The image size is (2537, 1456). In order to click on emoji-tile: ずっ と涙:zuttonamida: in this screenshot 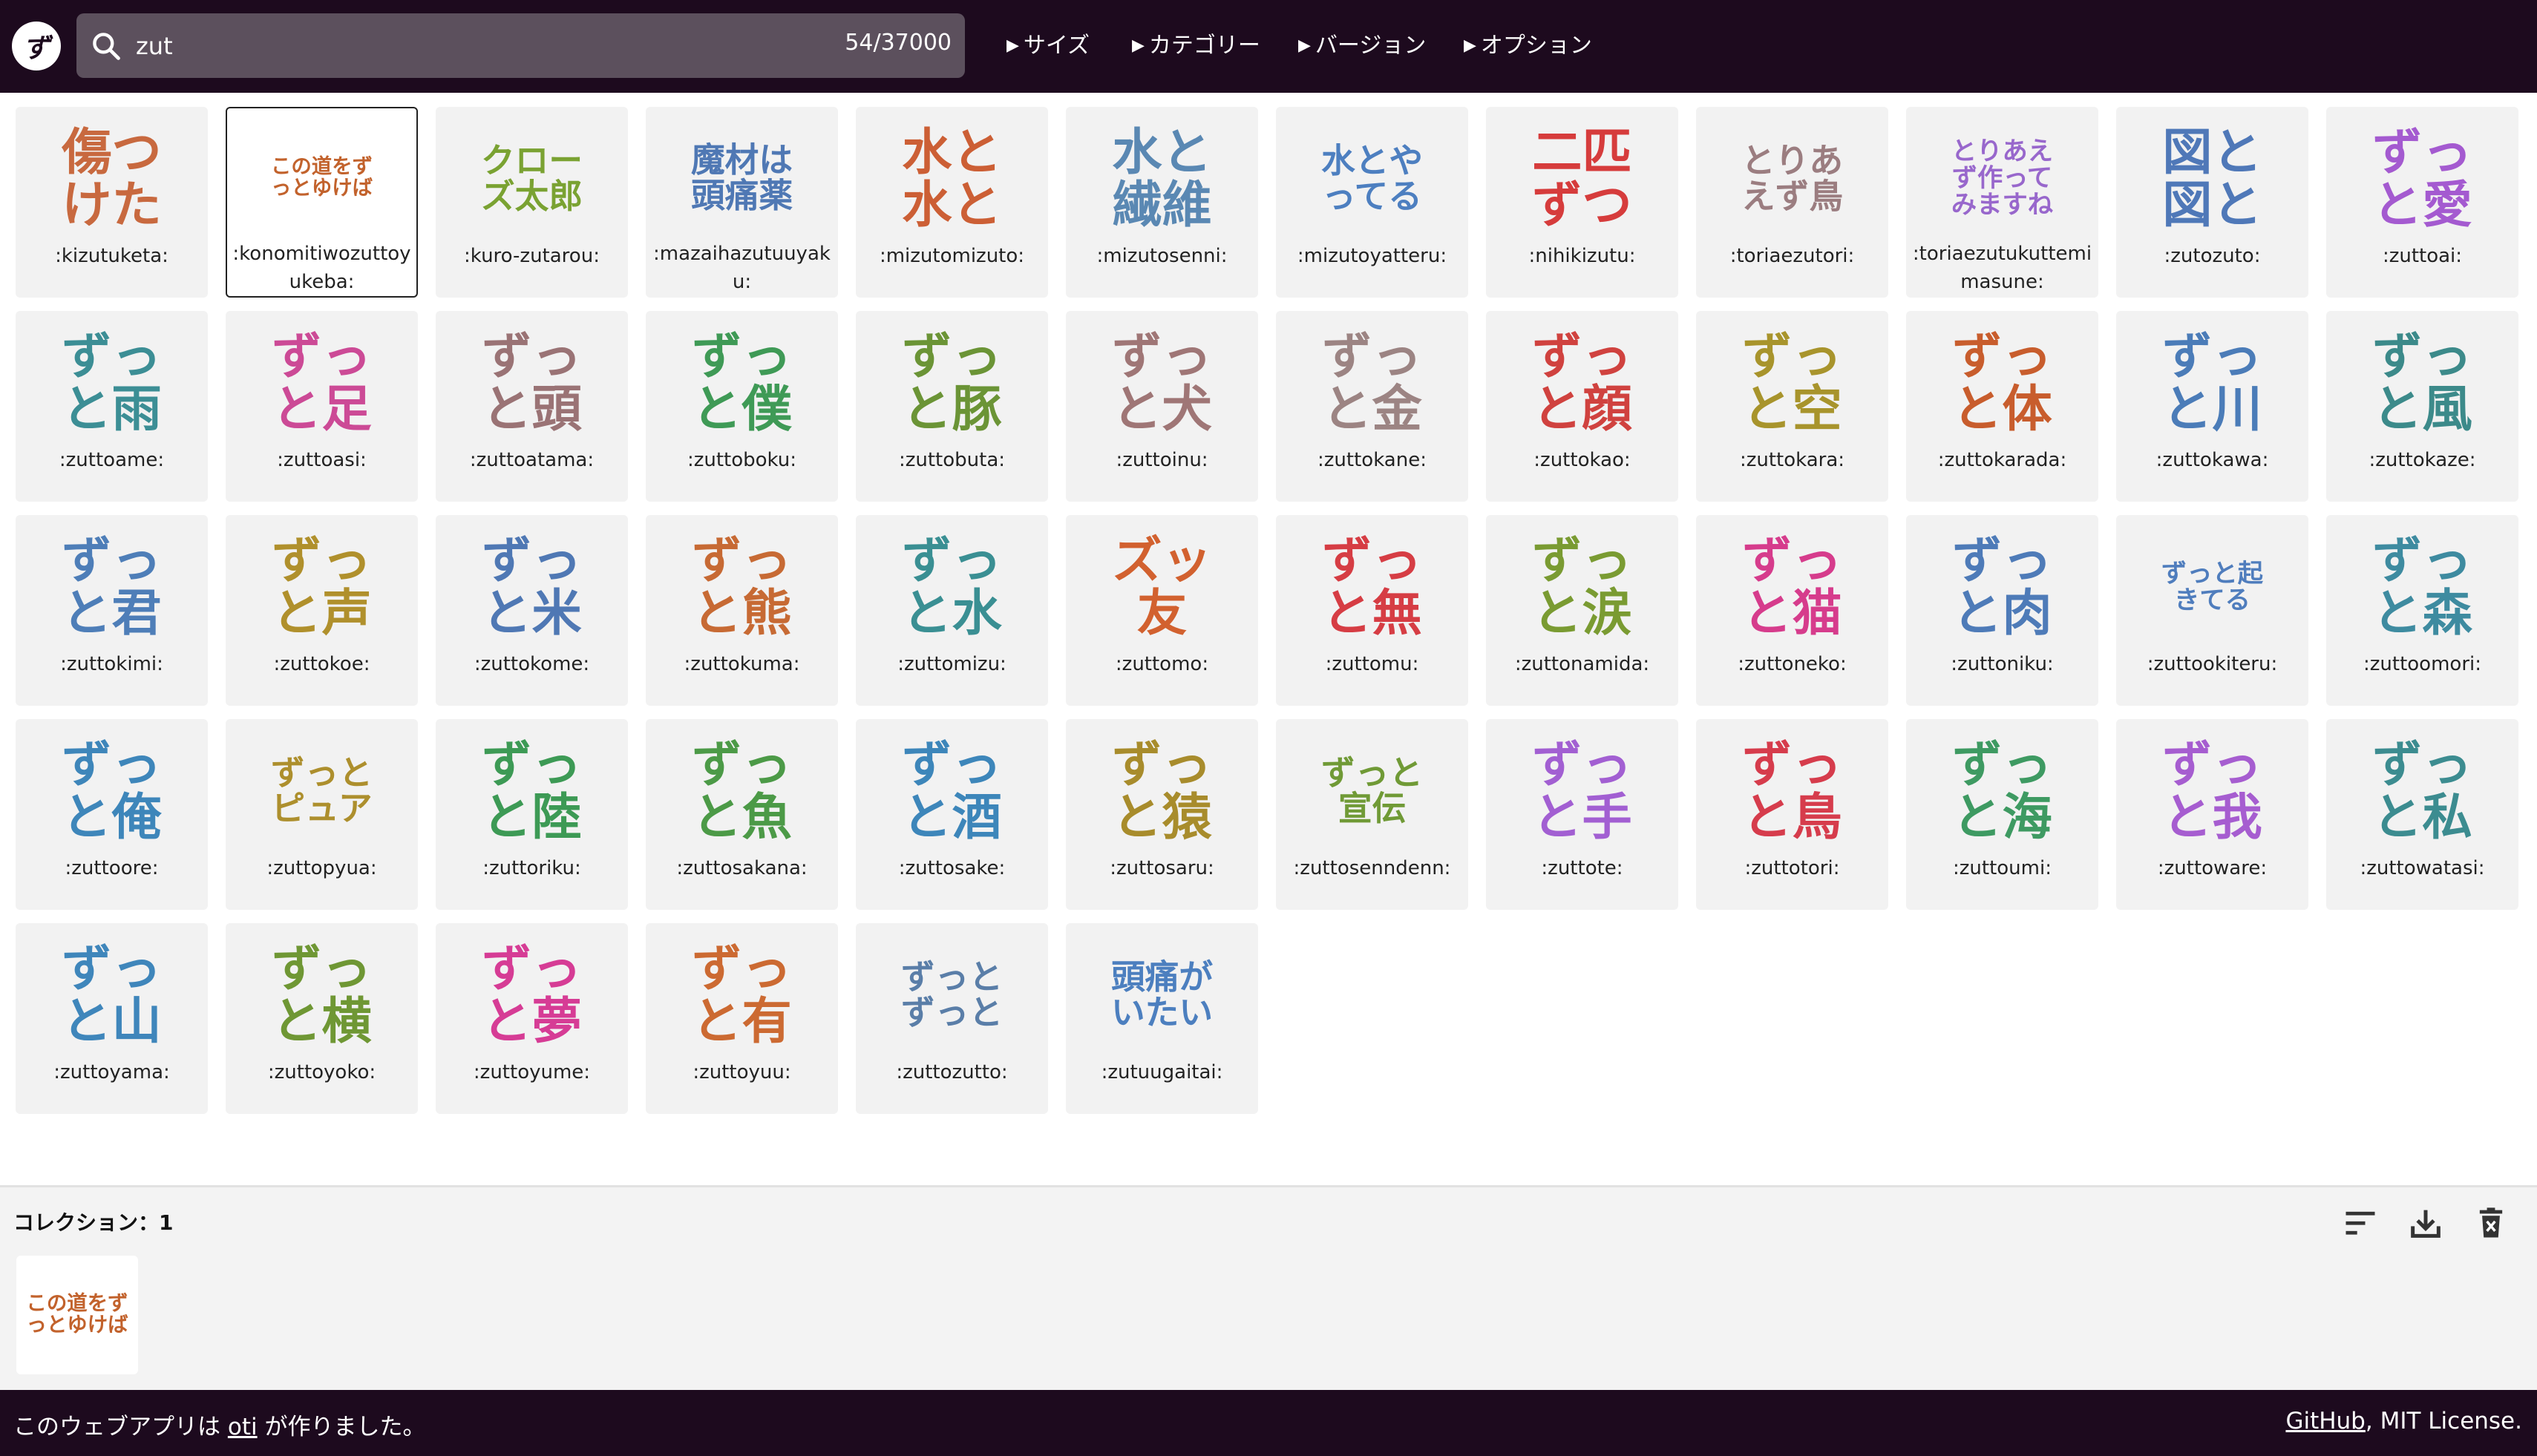, I will do `click(1582, 611)`.